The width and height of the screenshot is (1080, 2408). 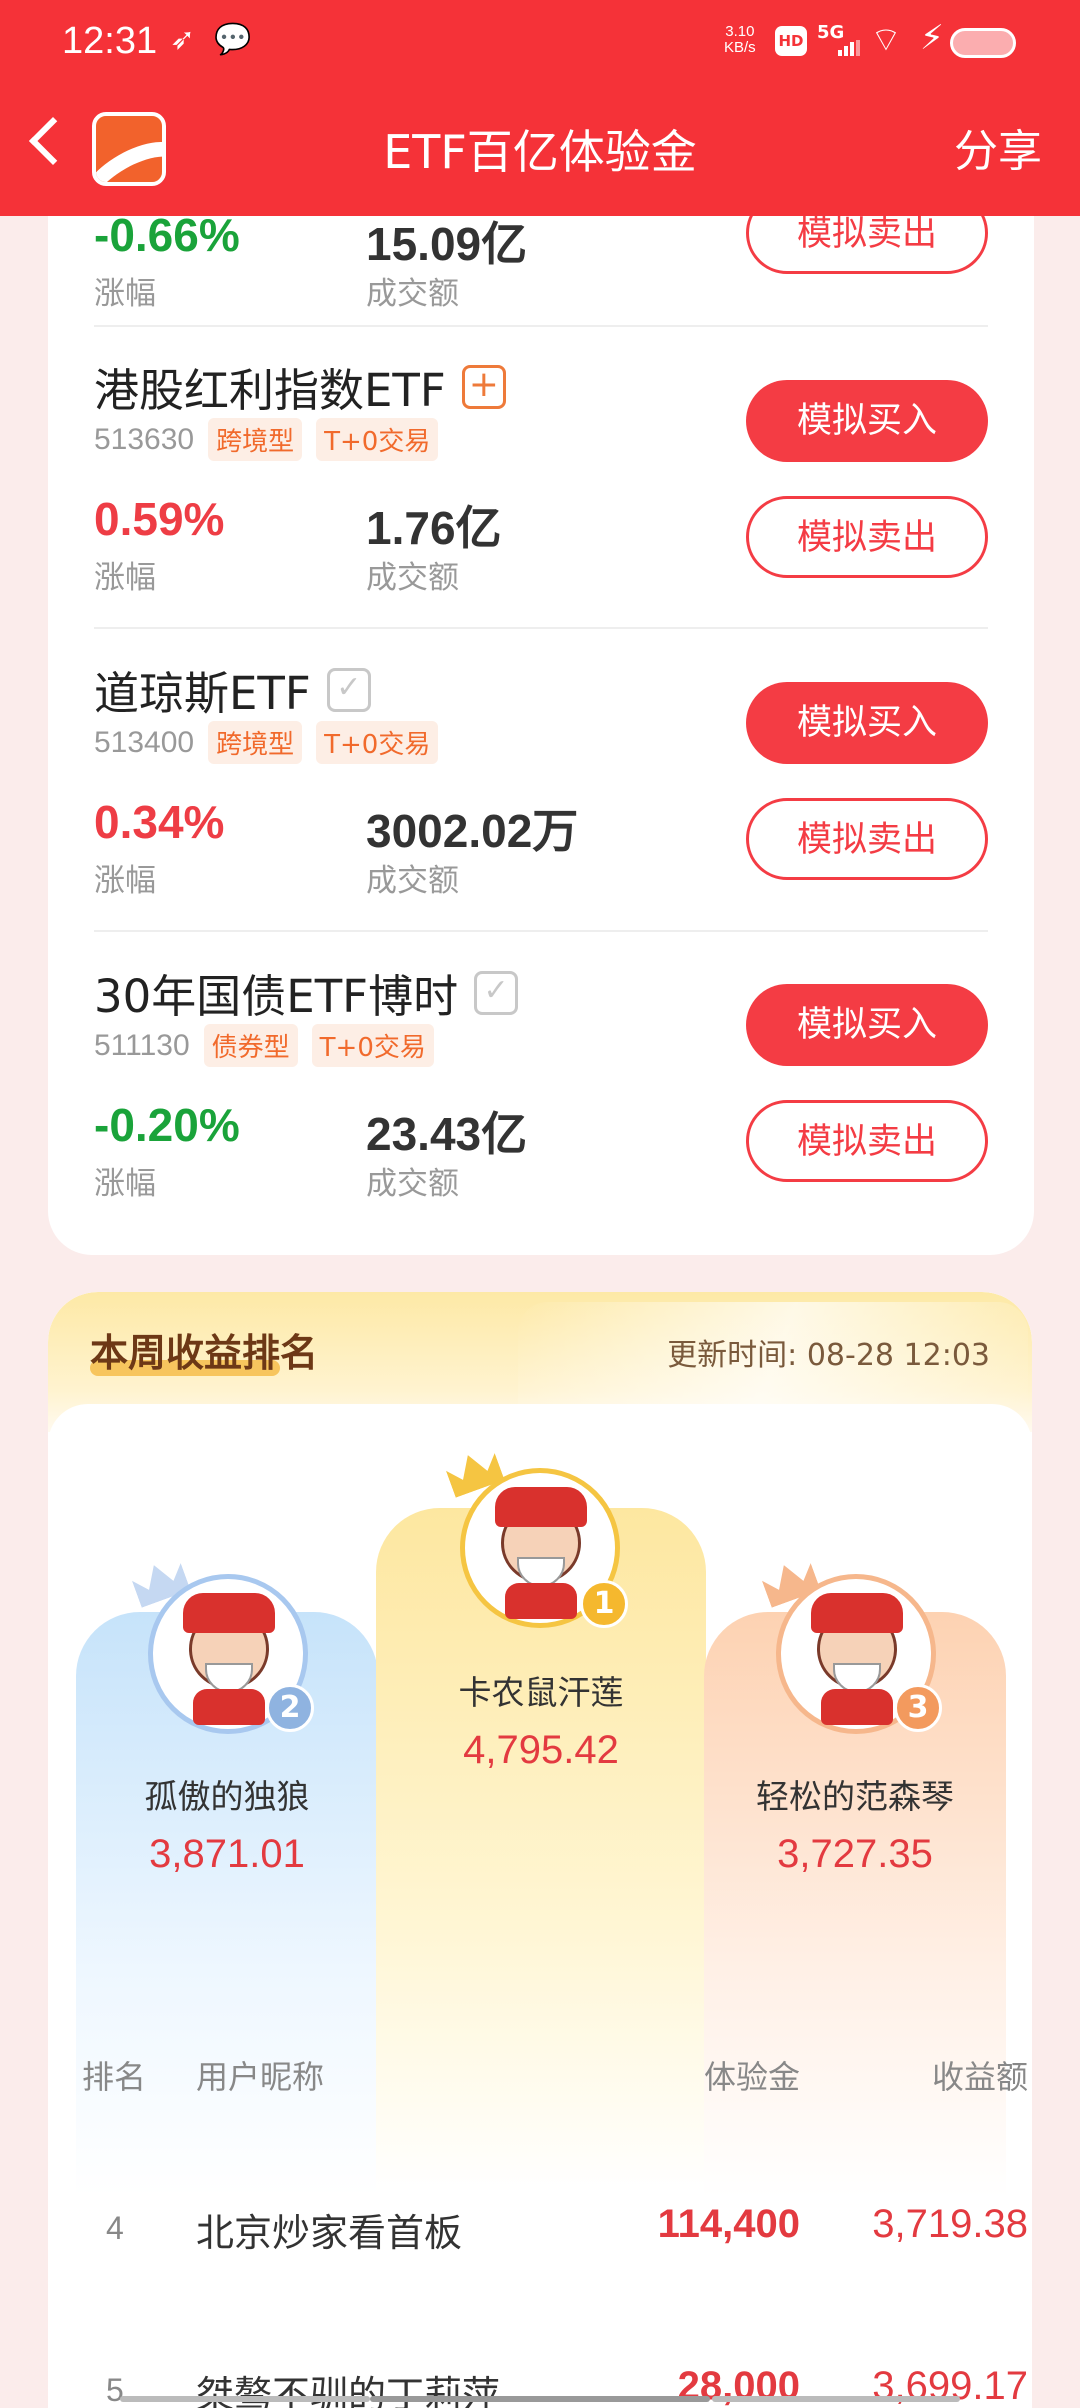 I want to click on plus-box-icon: +, so click(x=483, y=386).